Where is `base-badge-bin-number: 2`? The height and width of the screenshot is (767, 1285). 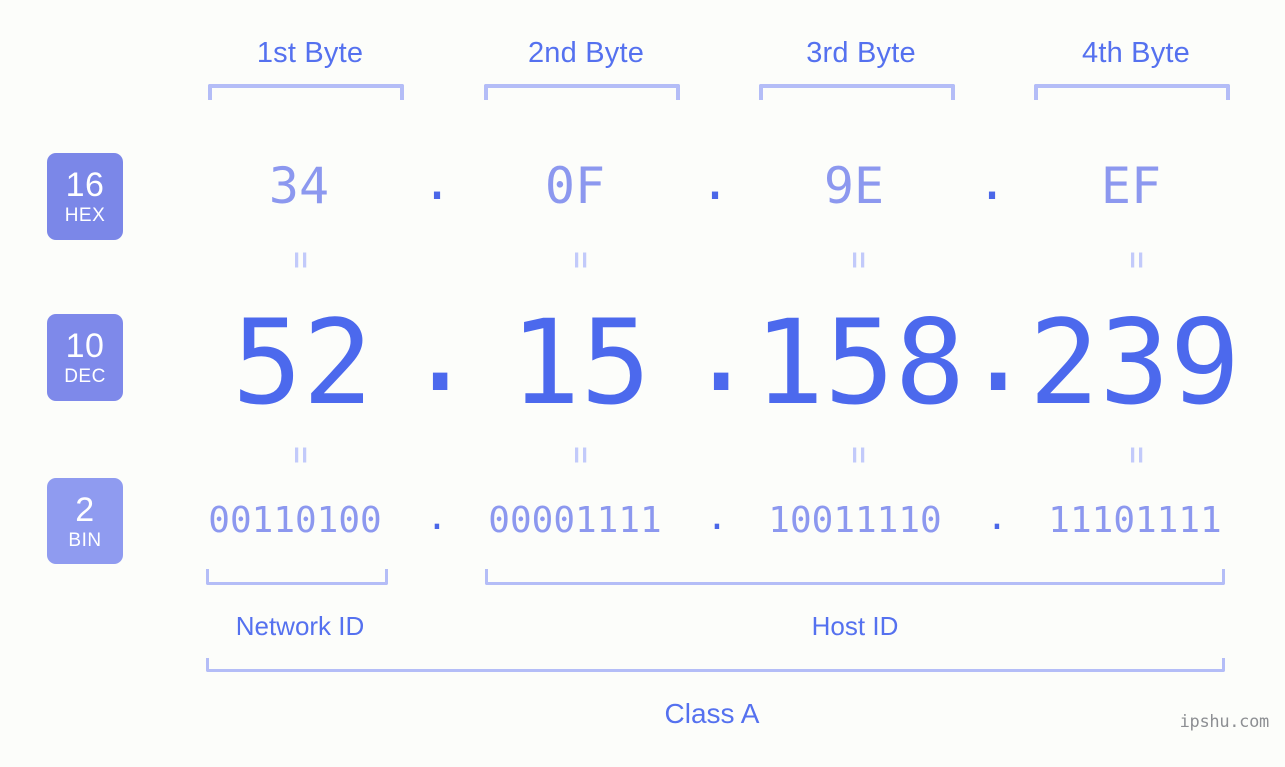
base-badge-bin-number: 2 is located at coordinates (85, 509).